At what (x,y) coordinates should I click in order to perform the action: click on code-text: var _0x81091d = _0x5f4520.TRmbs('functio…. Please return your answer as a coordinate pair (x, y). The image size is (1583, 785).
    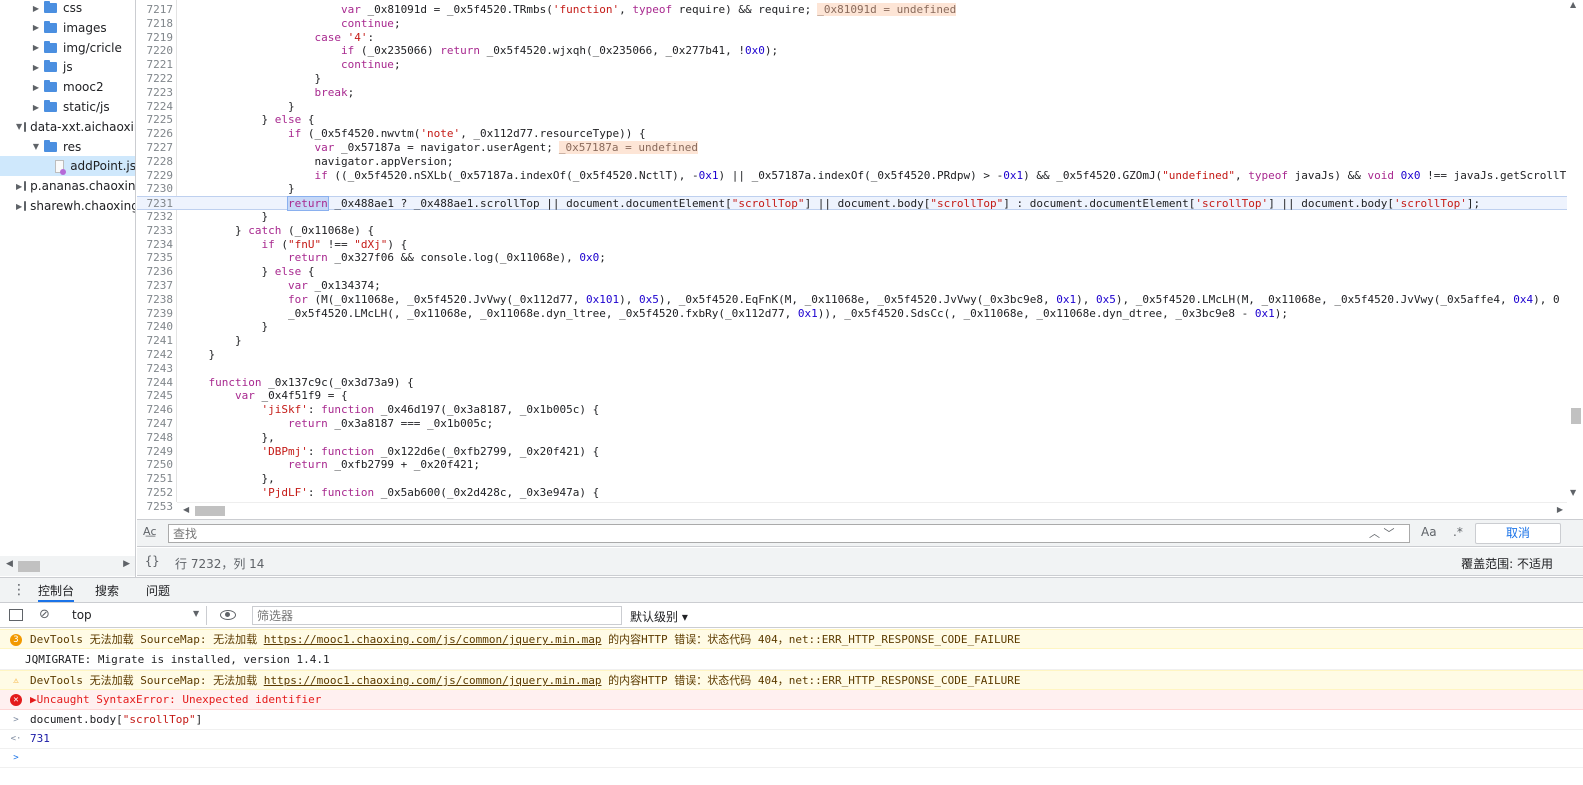
    Looking at the image, I should click on (569, 10).